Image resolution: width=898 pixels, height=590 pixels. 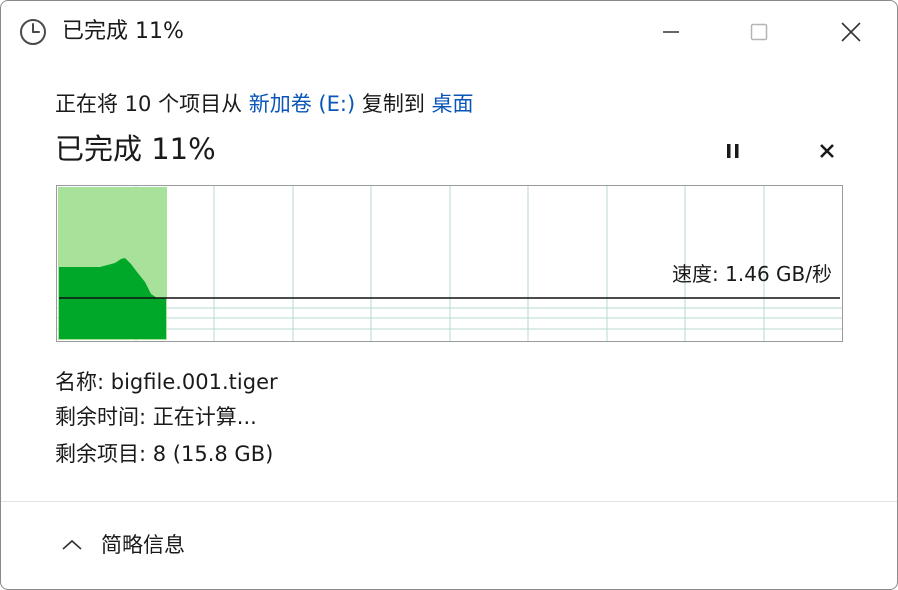 I want to click on progress-status: 已完成 11%, so click(x=135, y=149).